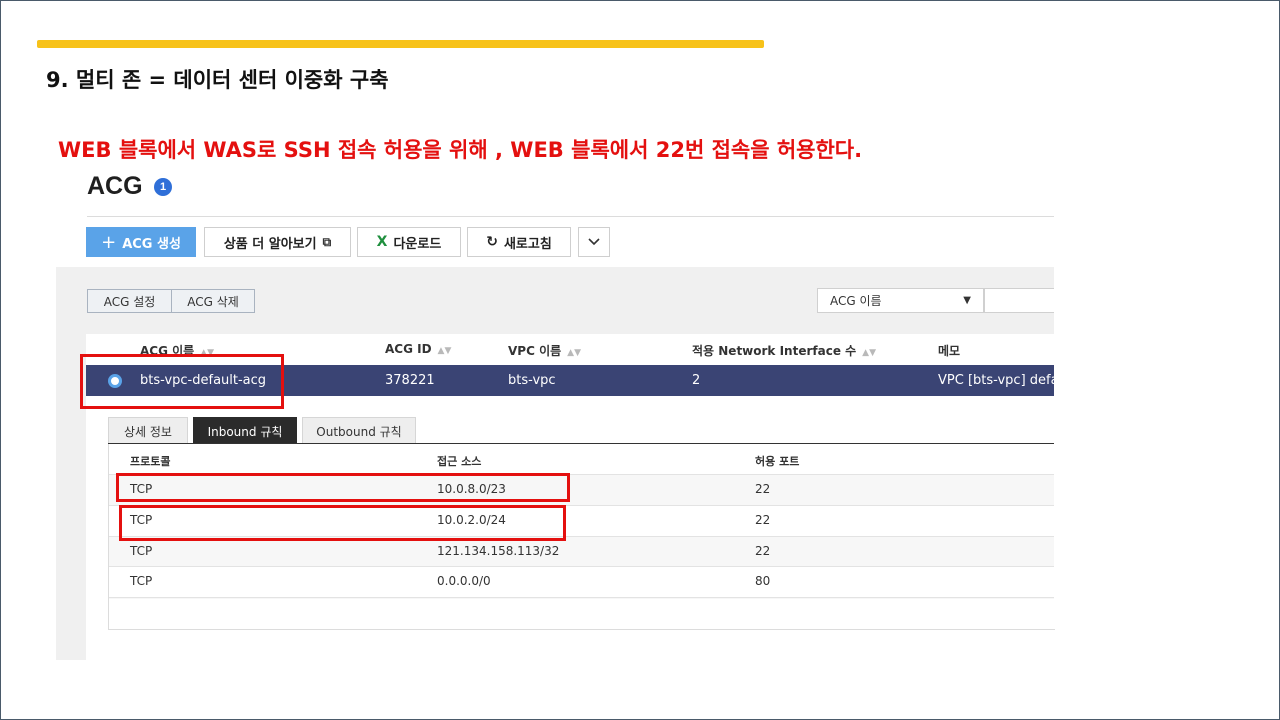  I want to click on slide-title: 9. 멀티 존 = 데이터 센터 이중화 구축, so click(217, 80).